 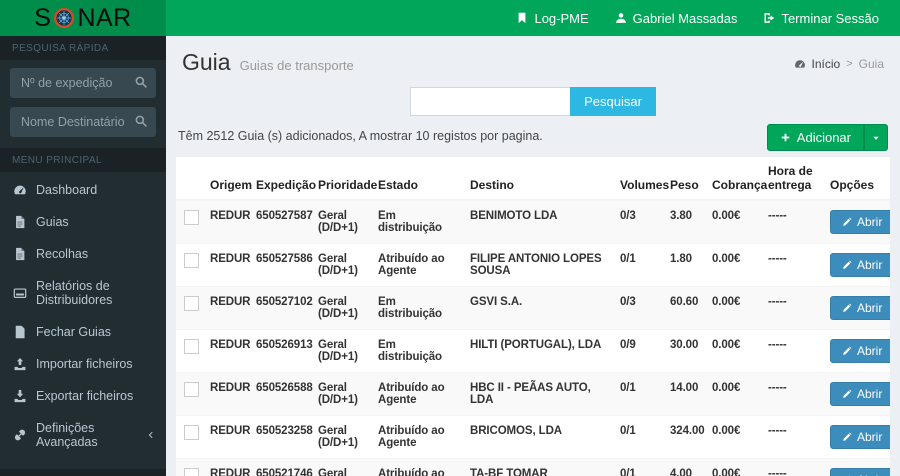 What do you see at coordinates (685, 18) in the screenshot?
I see `navbar-item-label: Gabriel Massadas` at bounding box center [685, 18].